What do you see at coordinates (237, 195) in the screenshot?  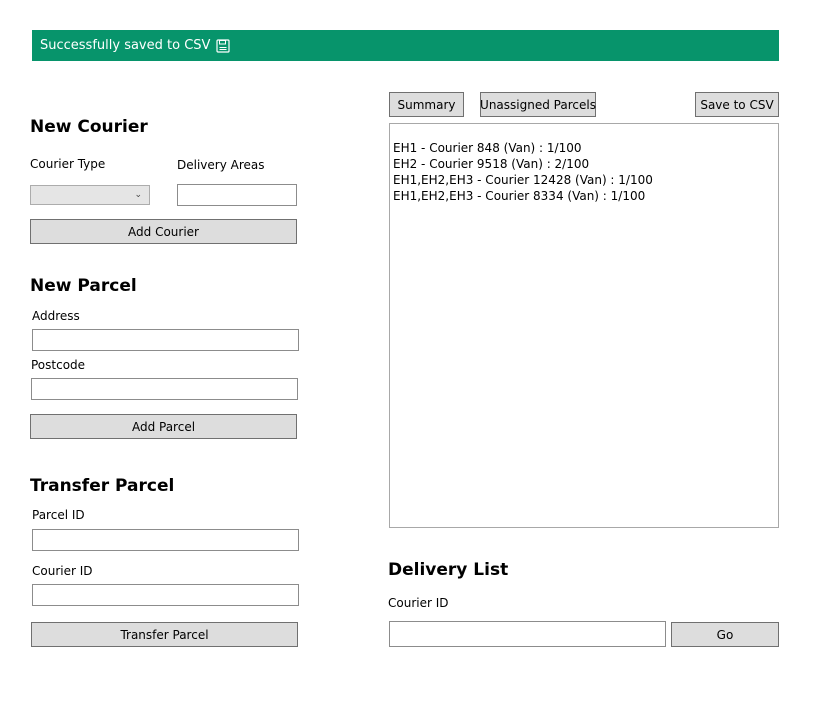 I see `delivery-areas-input` at bounding box center [237, 195].